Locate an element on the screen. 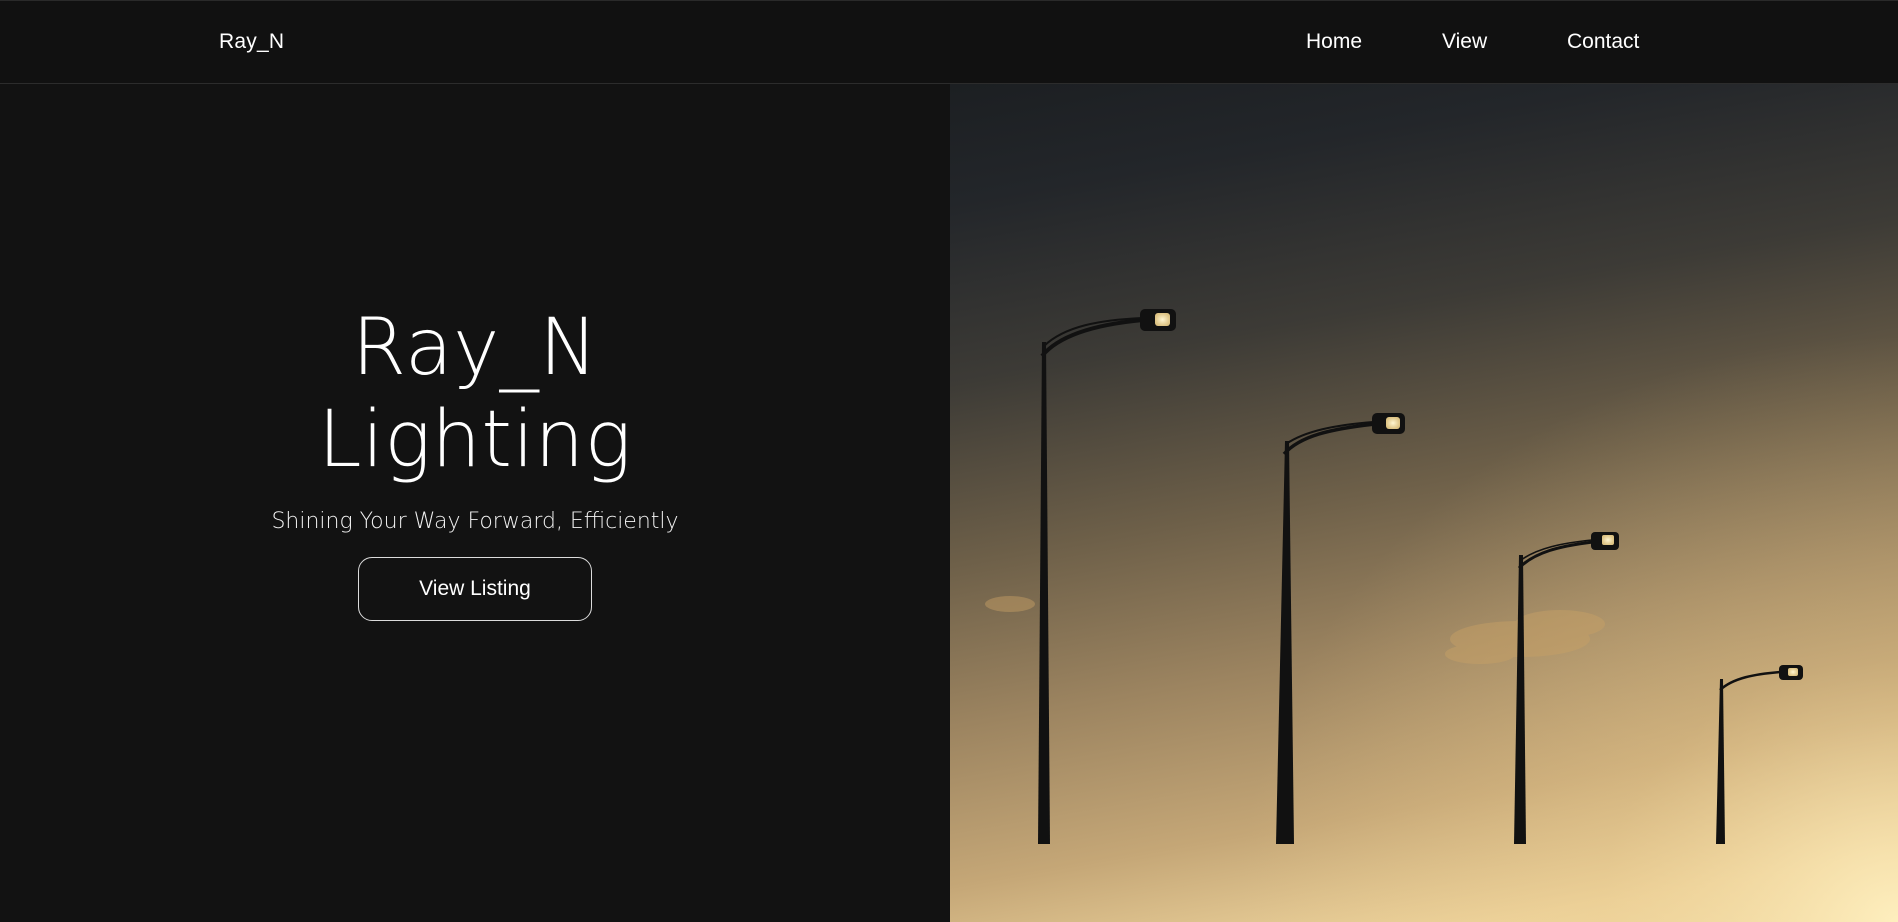 The width and height of the screenshot is (1898, 922). nav-link-contact: Contact is located at coordinates (1603, 42).